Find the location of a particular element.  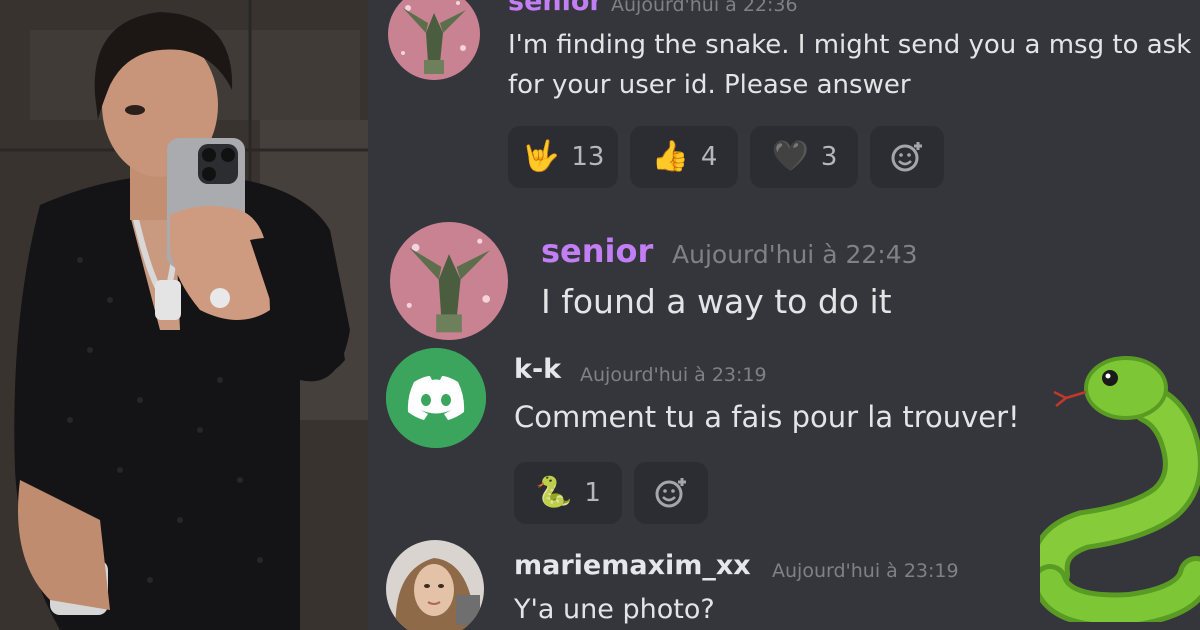

message-author: k-k is located at coordinates (537, 369).